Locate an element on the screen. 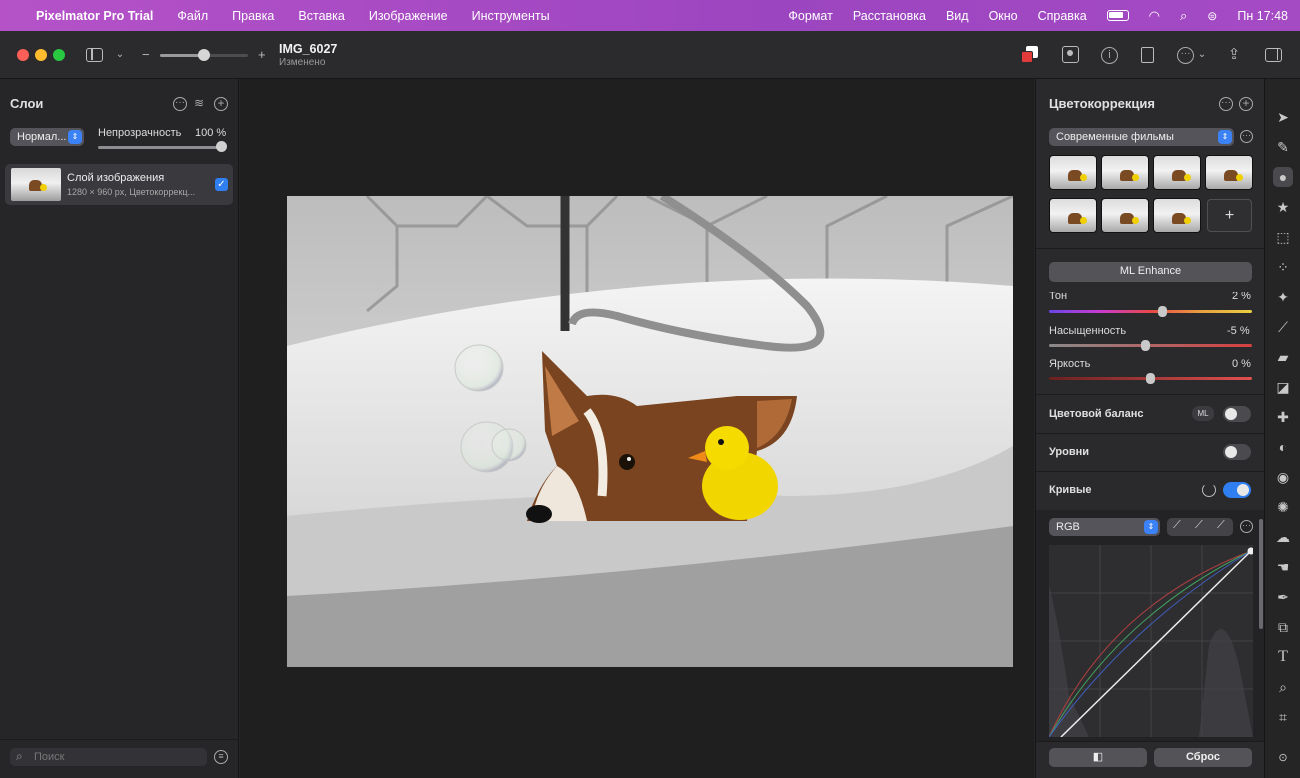 This screenshot has height=778, width=1300. warp-tool-icon: ☚ is located at coordinates (1283, 567).